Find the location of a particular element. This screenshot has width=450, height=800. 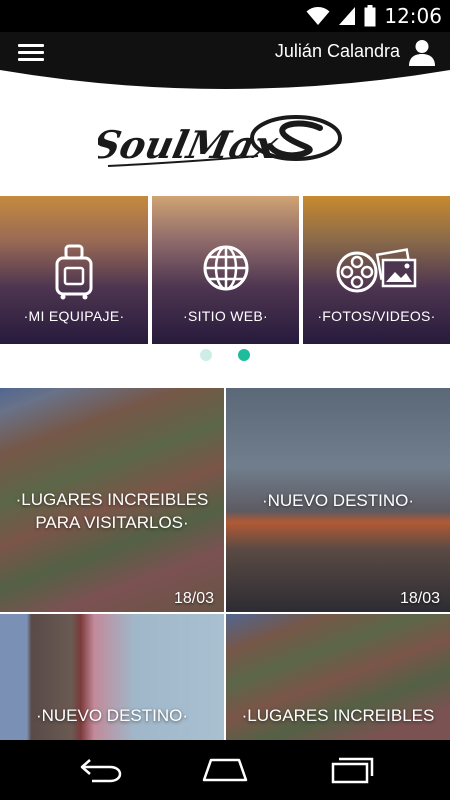

back-icon is located at coordinates (100, 770).